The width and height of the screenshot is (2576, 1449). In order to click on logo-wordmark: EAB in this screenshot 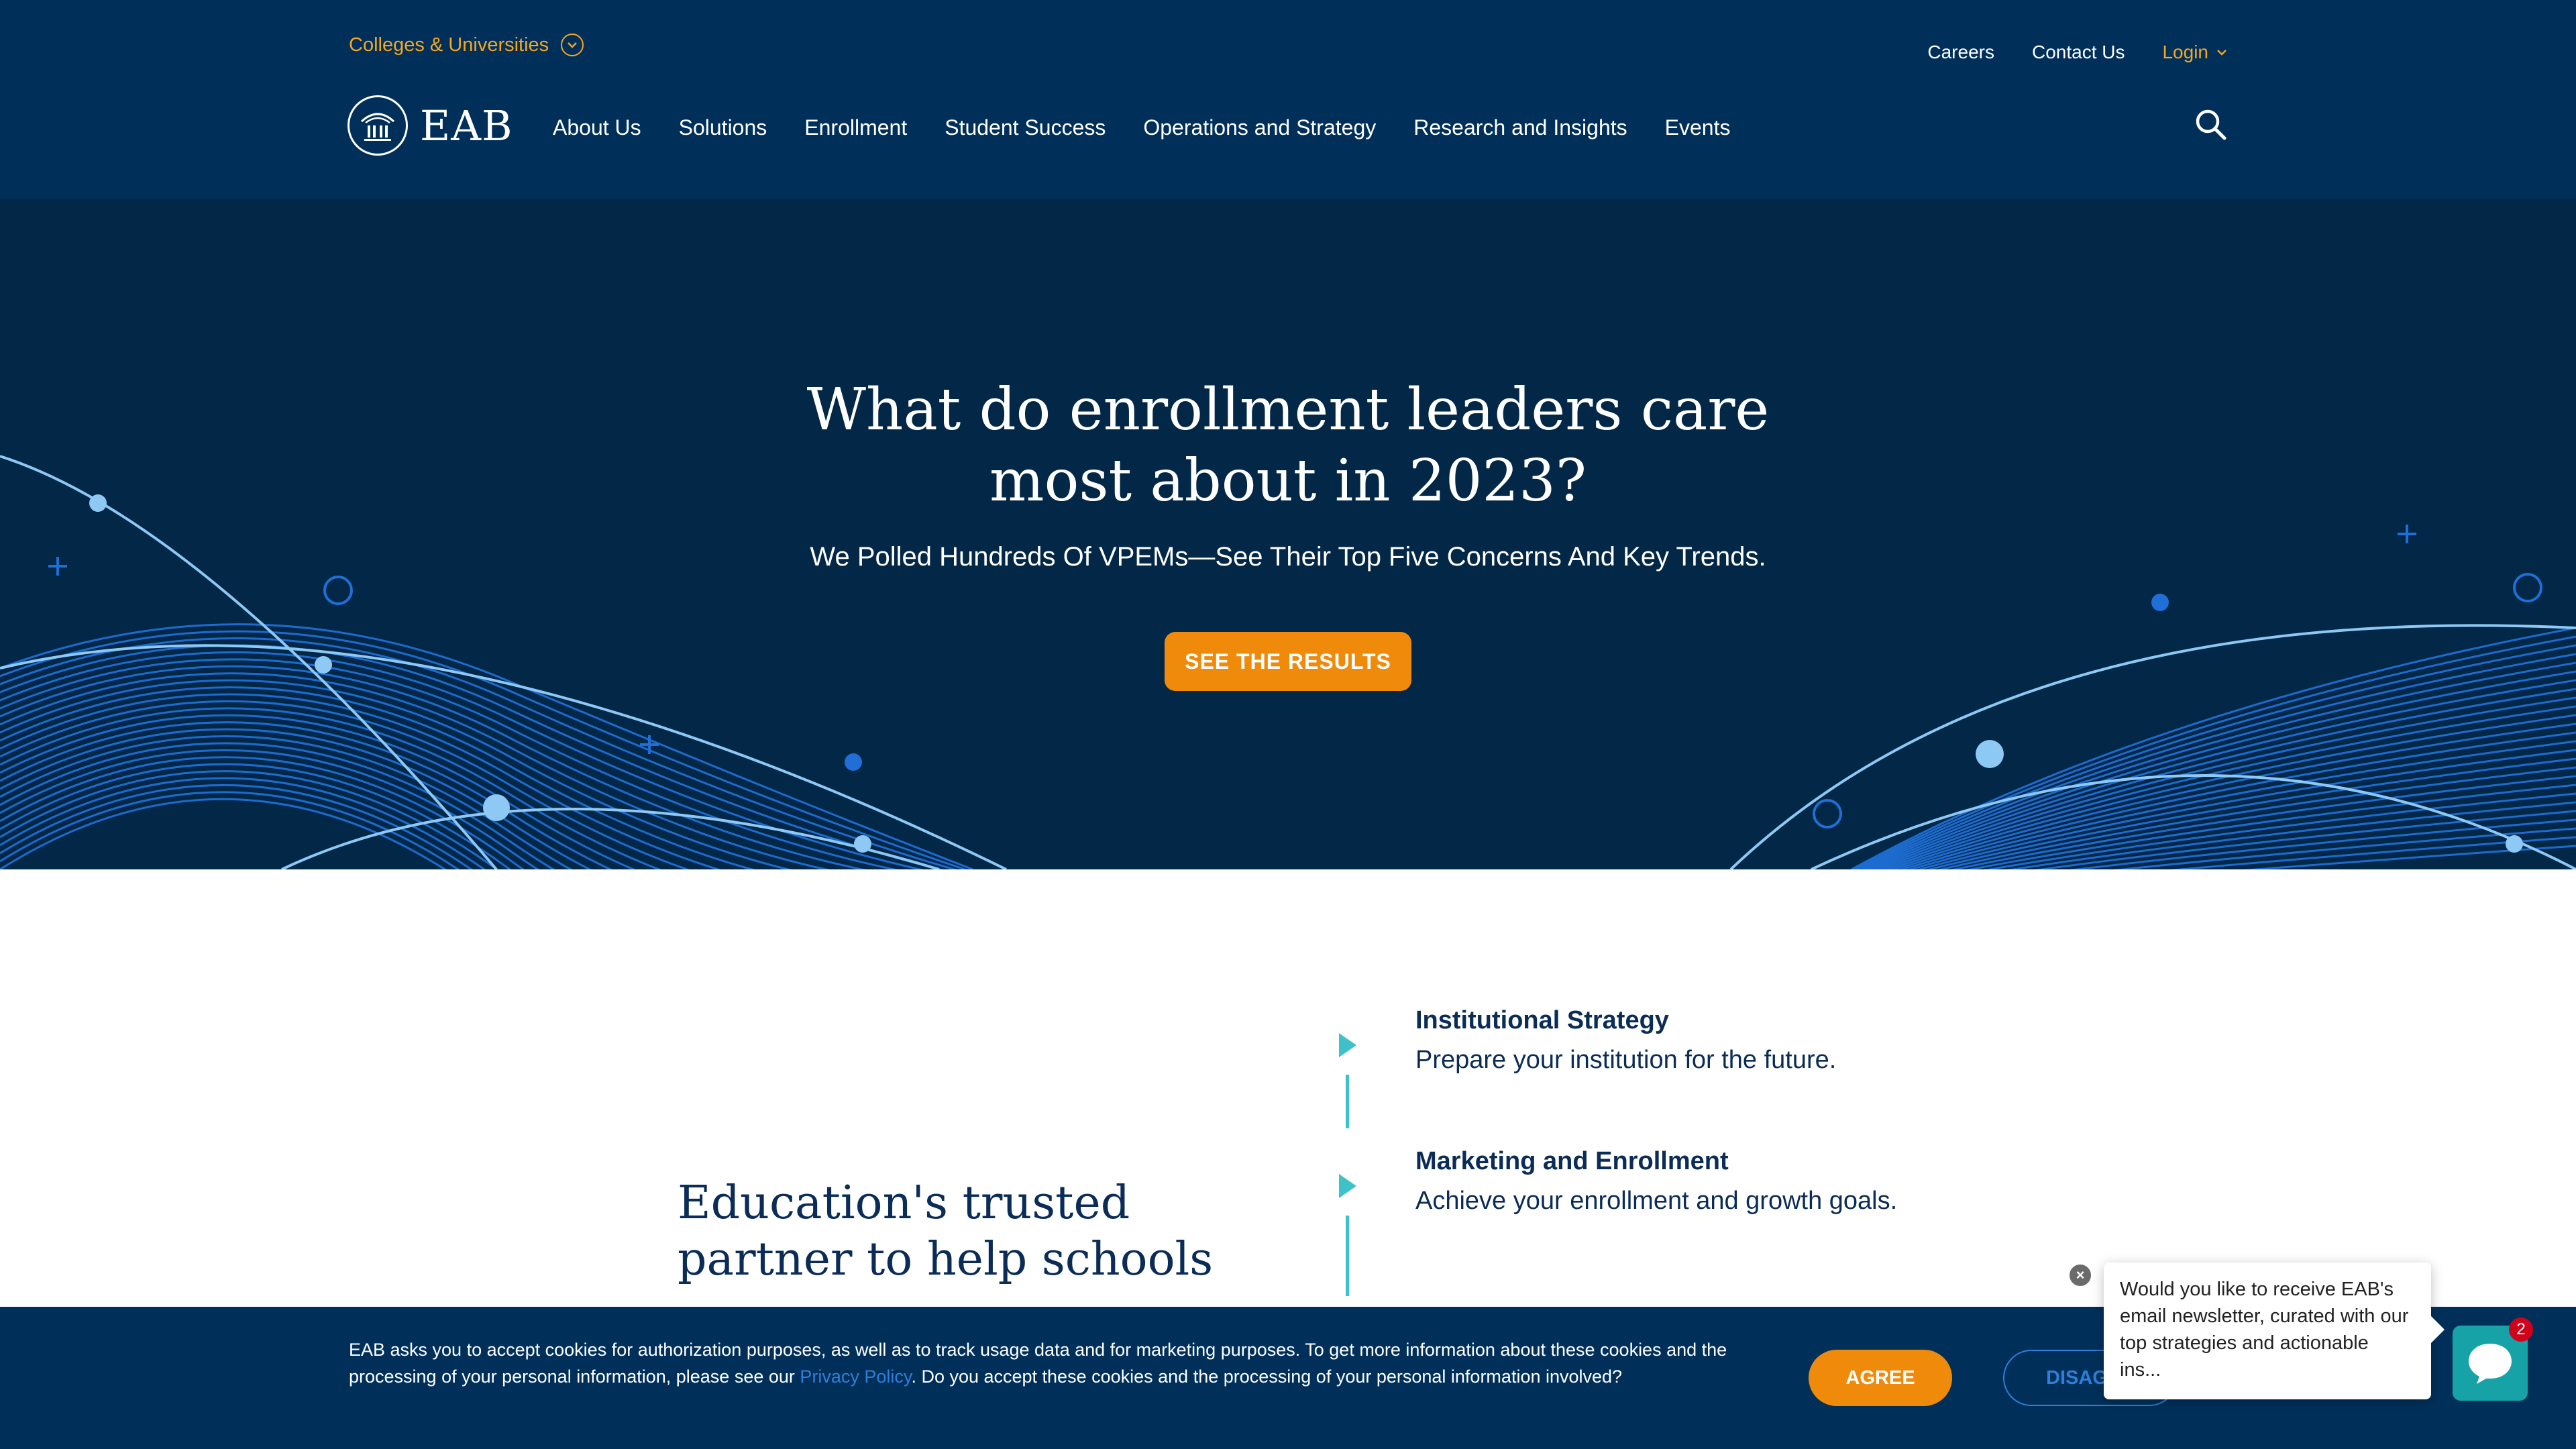, I will do `click(466, 125)`.